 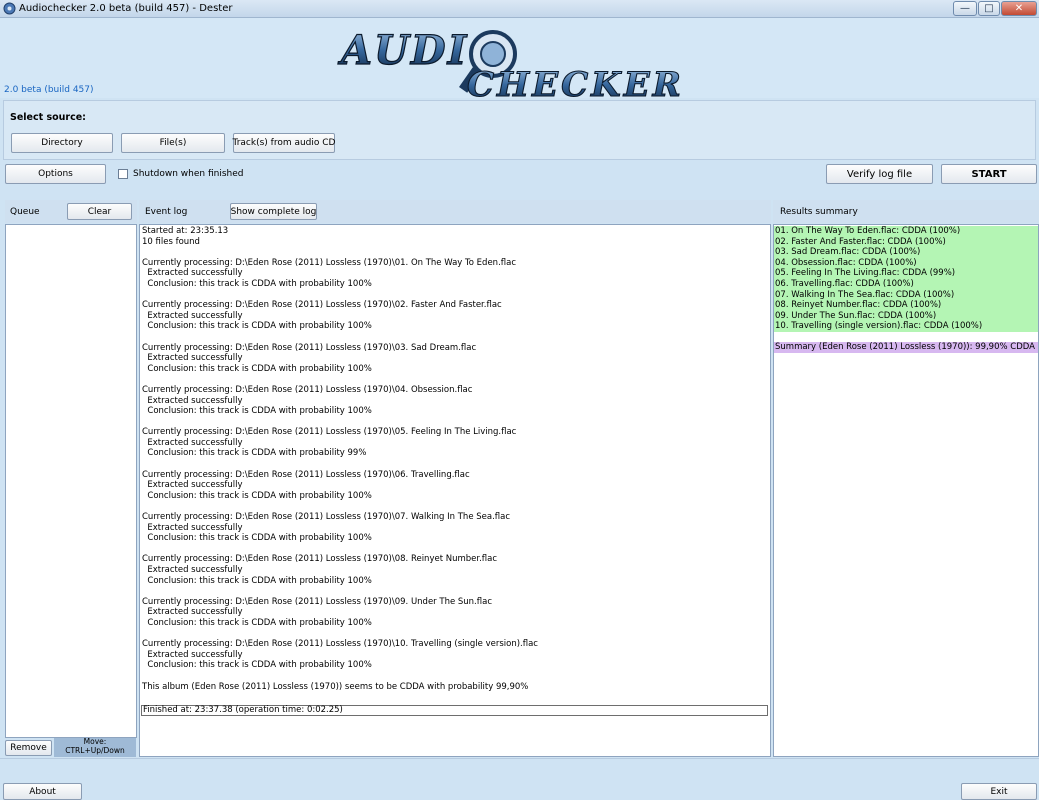 What do you see at coordinates (402, 50) in the screenshot?
I see `svg-text: AUDI` at bounding box center [402, 50].